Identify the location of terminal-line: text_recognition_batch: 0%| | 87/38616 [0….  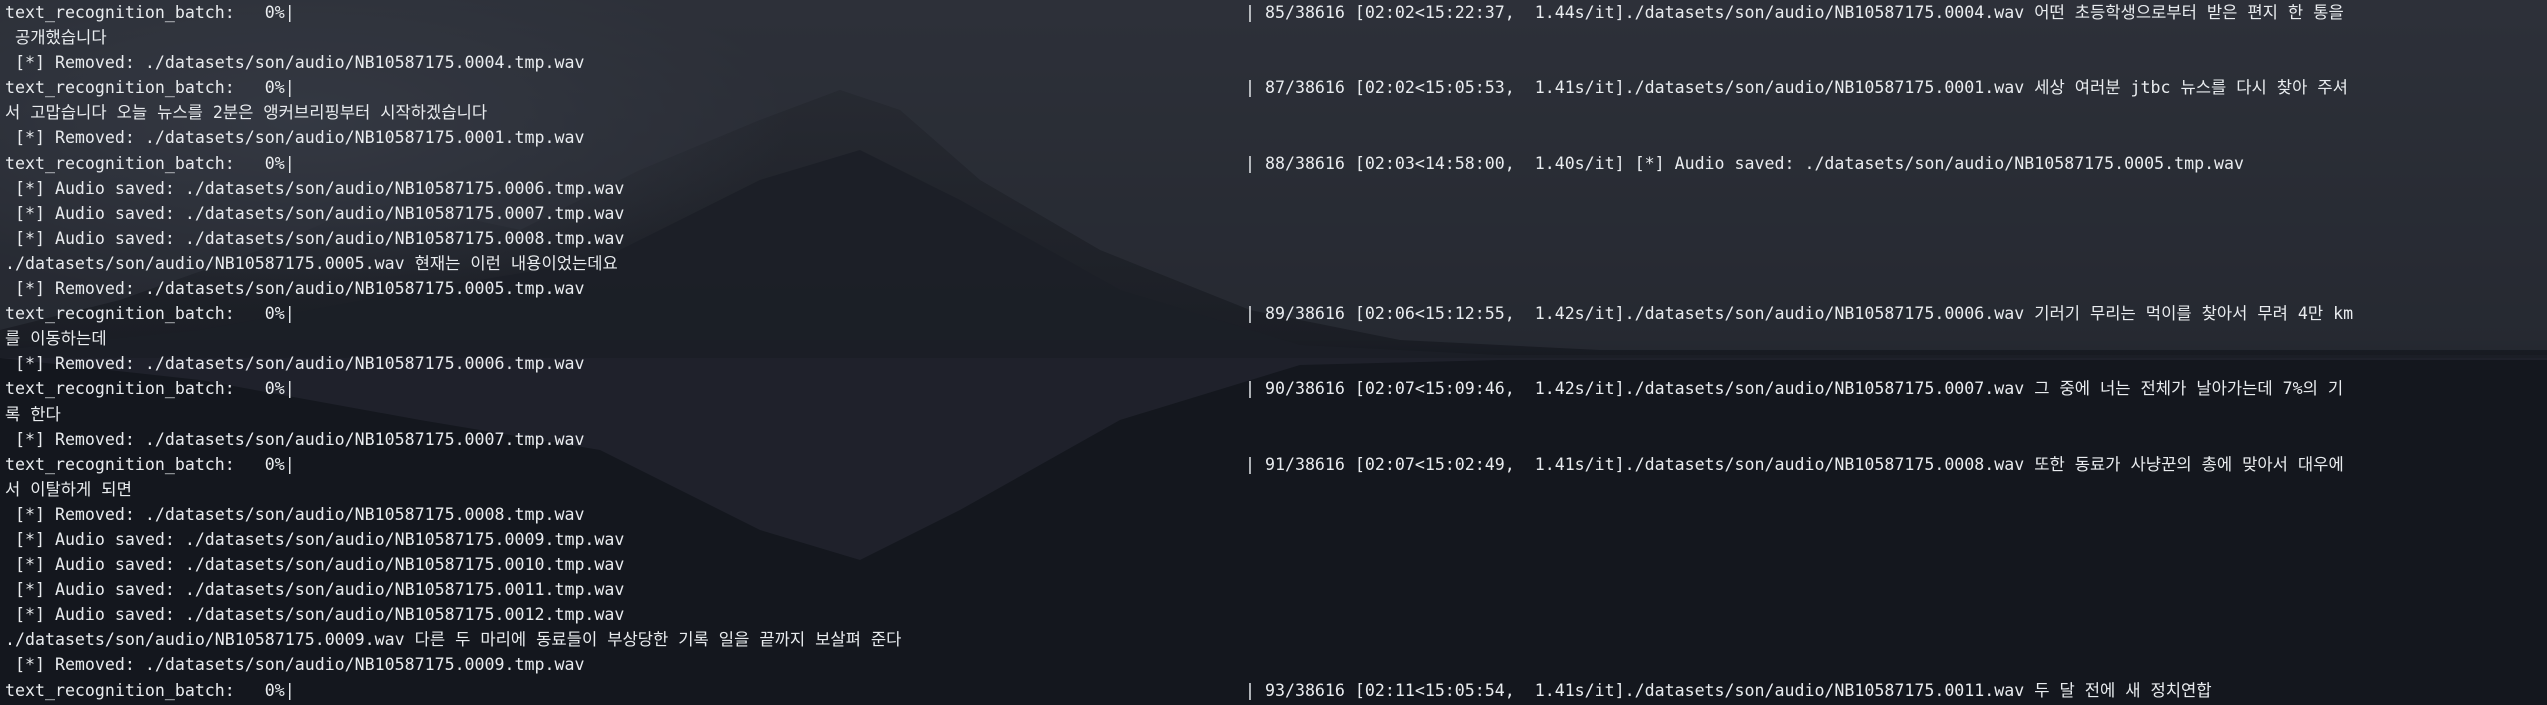
(1273, 87).